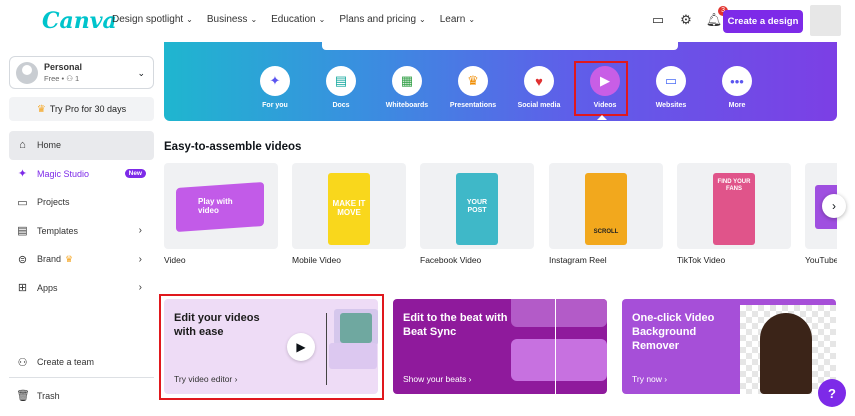 The width and height of the screenshot is (855, 416). What do you see at coordinates (53, 202) in the screenshot?
I see `sidebar-item-label: Projects` at bounding box center [53, 202].